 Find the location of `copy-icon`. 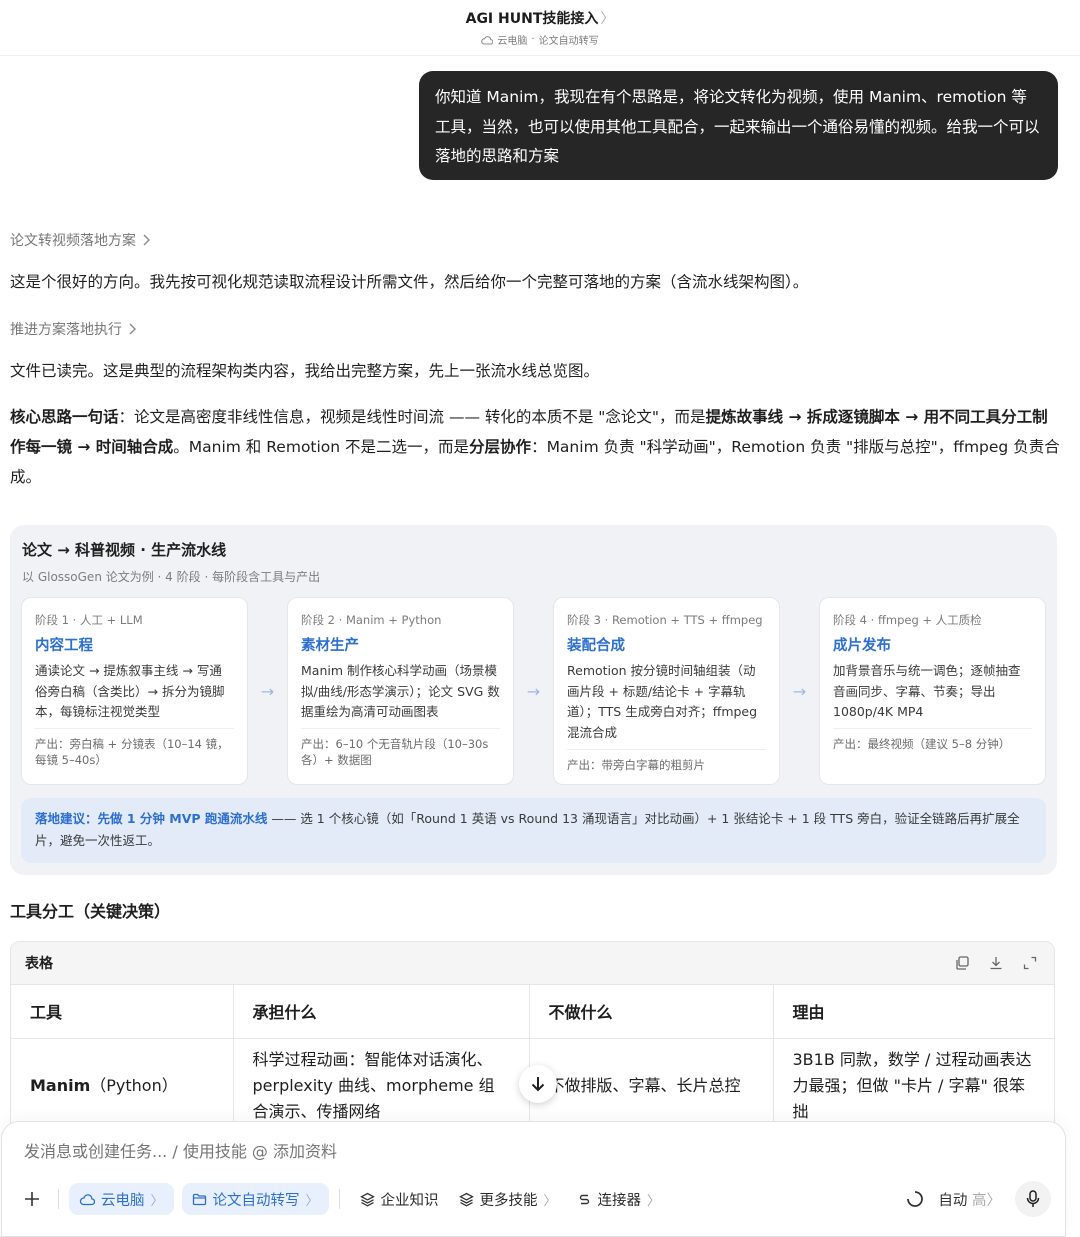

copy-icon is located at coordinates (962, 963).